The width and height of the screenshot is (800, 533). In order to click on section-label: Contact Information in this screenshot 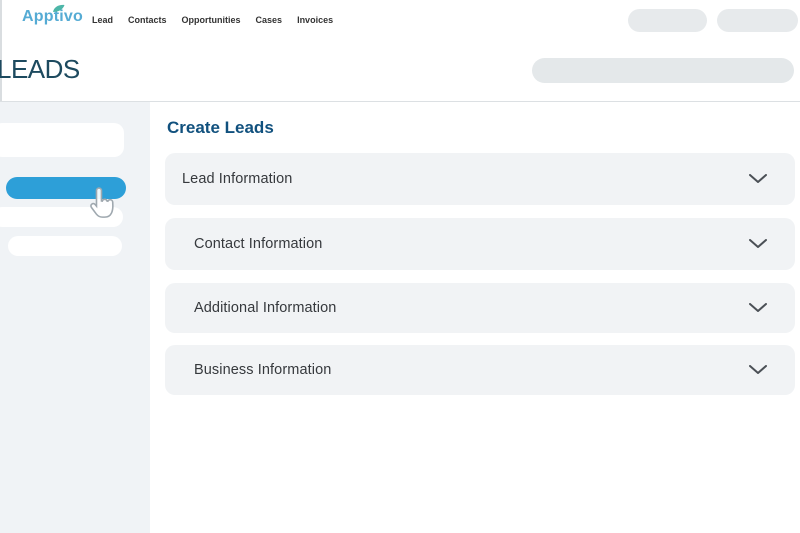, I will do `click(258, 244)`.